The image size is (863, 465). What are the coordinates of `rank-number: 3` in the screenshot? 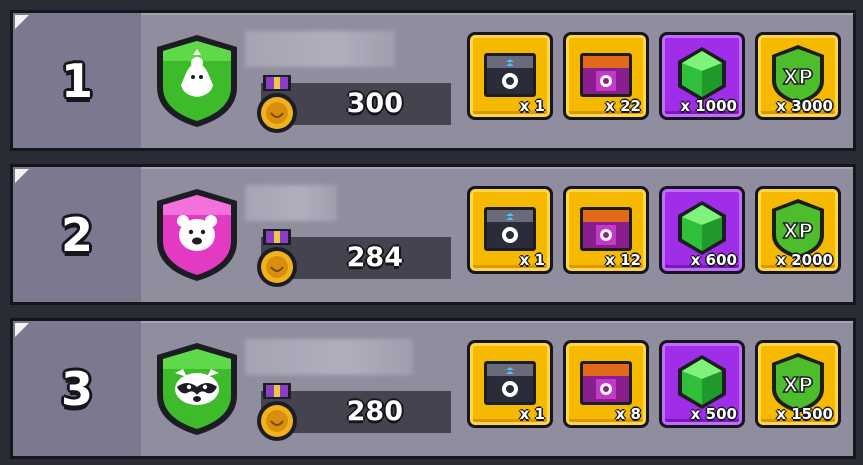 It's located at (76, 388).